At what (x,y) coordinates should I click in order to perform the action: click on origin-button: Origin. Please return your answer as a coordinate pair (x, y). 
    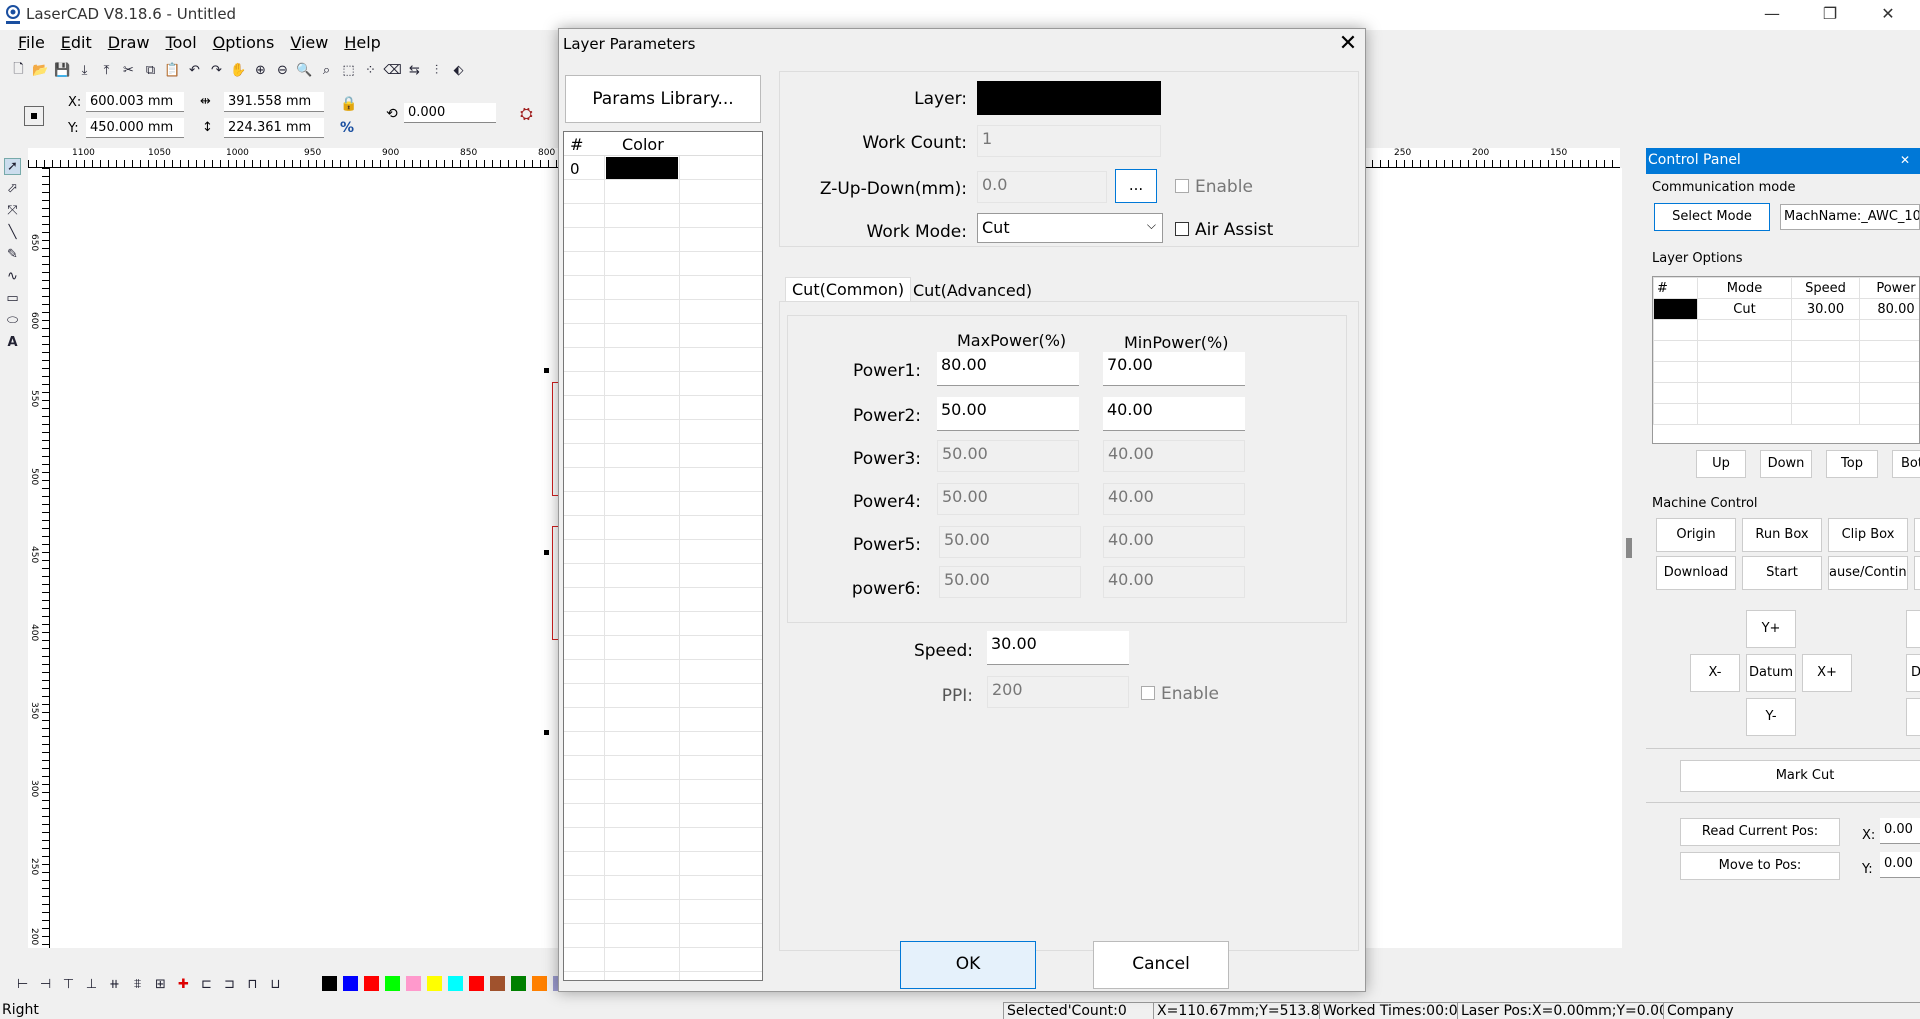
    Looking at the image, I should click on (1696, 535).